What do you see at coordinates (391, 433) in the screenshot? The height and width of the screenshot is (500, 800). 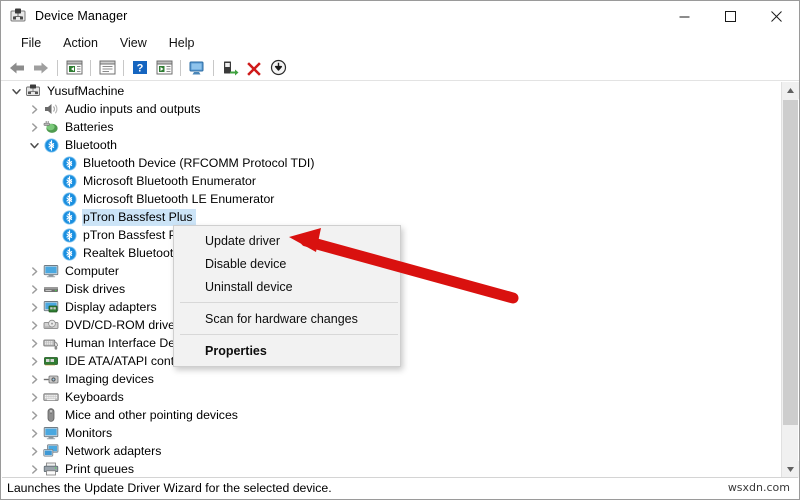 I see `tree-node: Monitors` at bounding box center [391, 433].